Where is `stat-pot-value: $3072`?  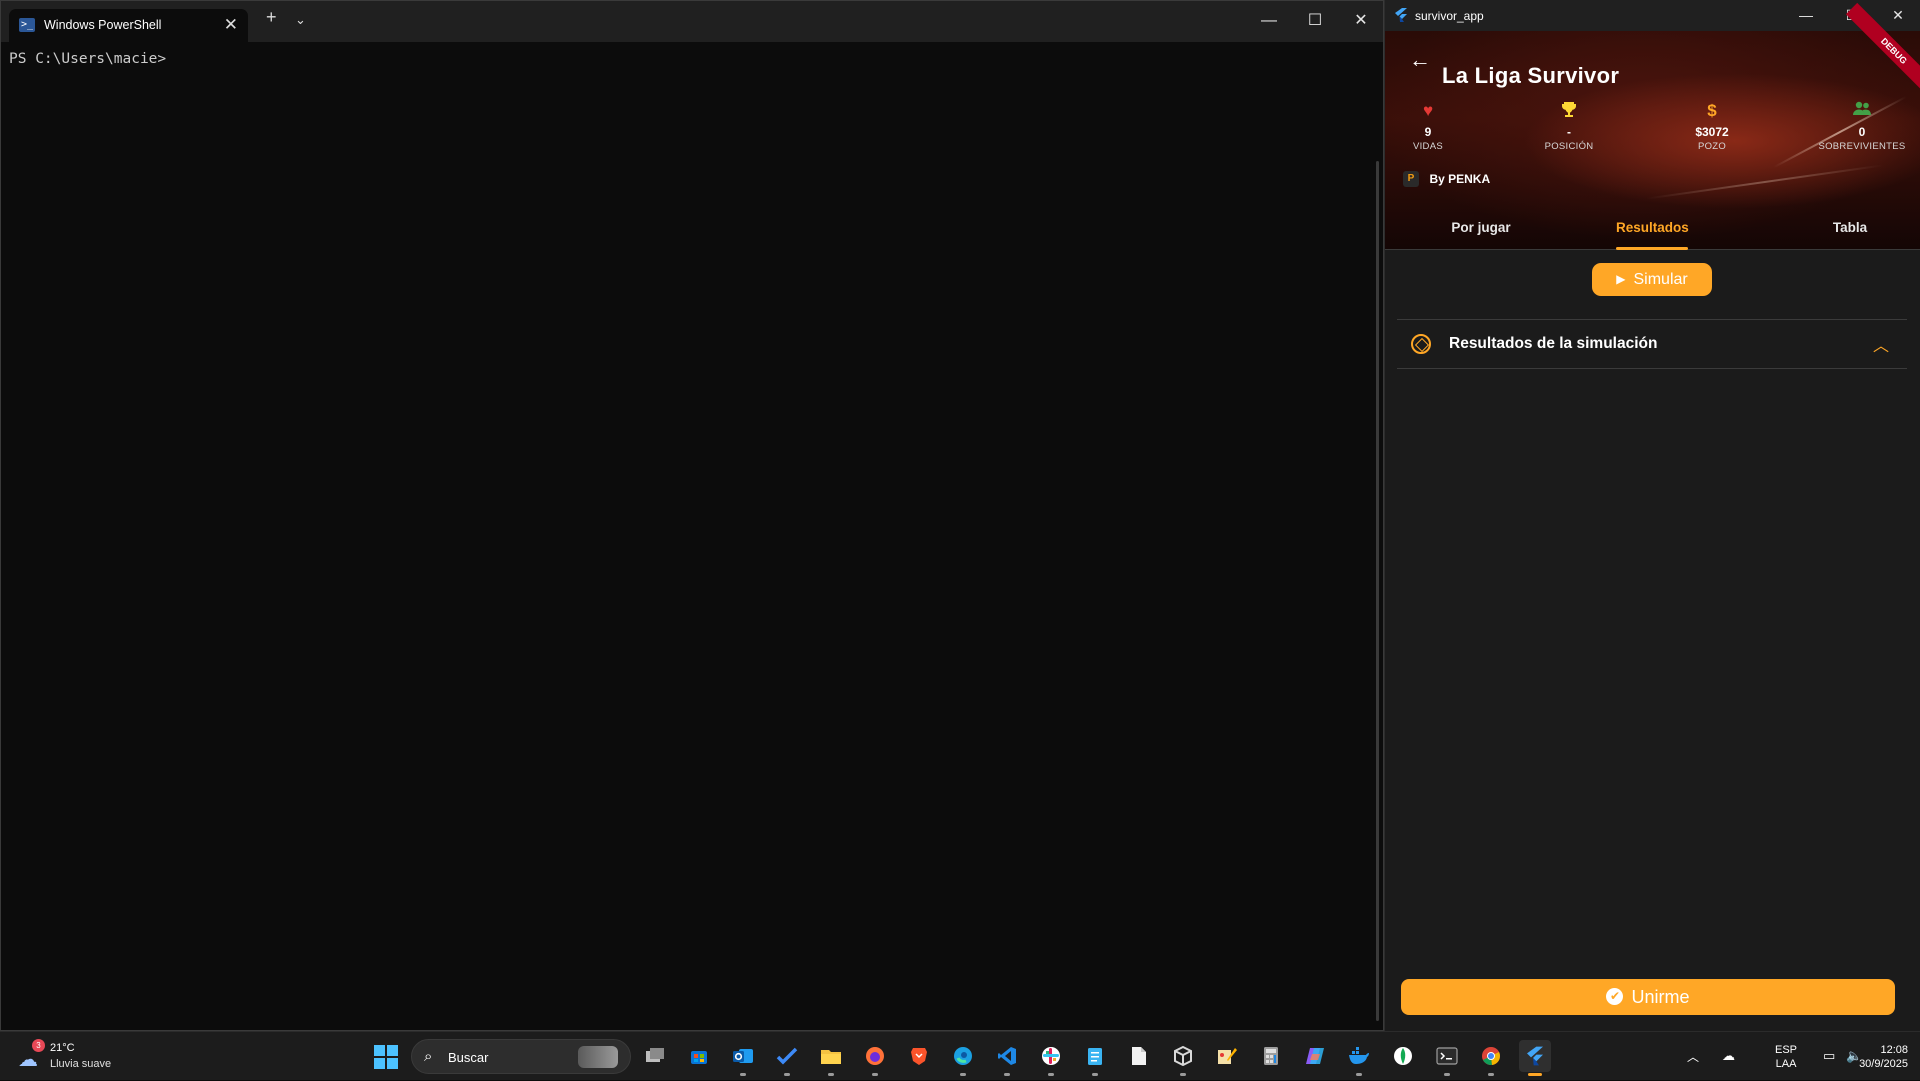 stat-pot-value: $3072 is located at coordinates (1712, 132).